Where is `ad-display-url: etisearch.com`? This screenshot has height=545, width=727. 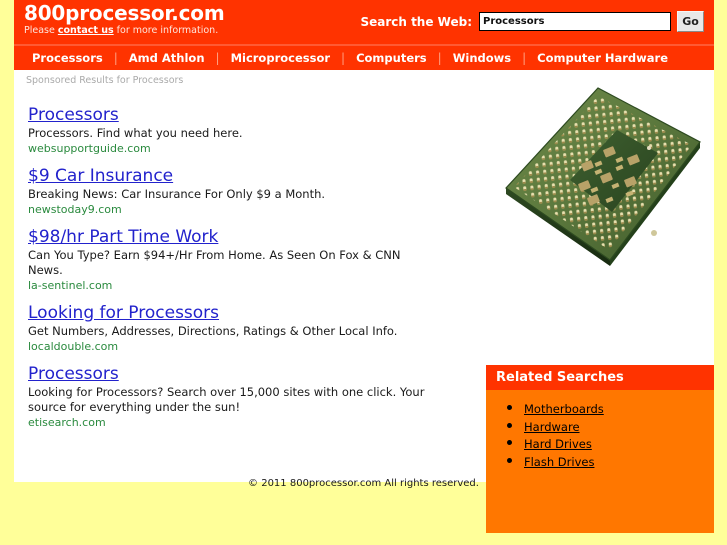 ad-display-url: etisearch.com is located at coordinates (253, 422).